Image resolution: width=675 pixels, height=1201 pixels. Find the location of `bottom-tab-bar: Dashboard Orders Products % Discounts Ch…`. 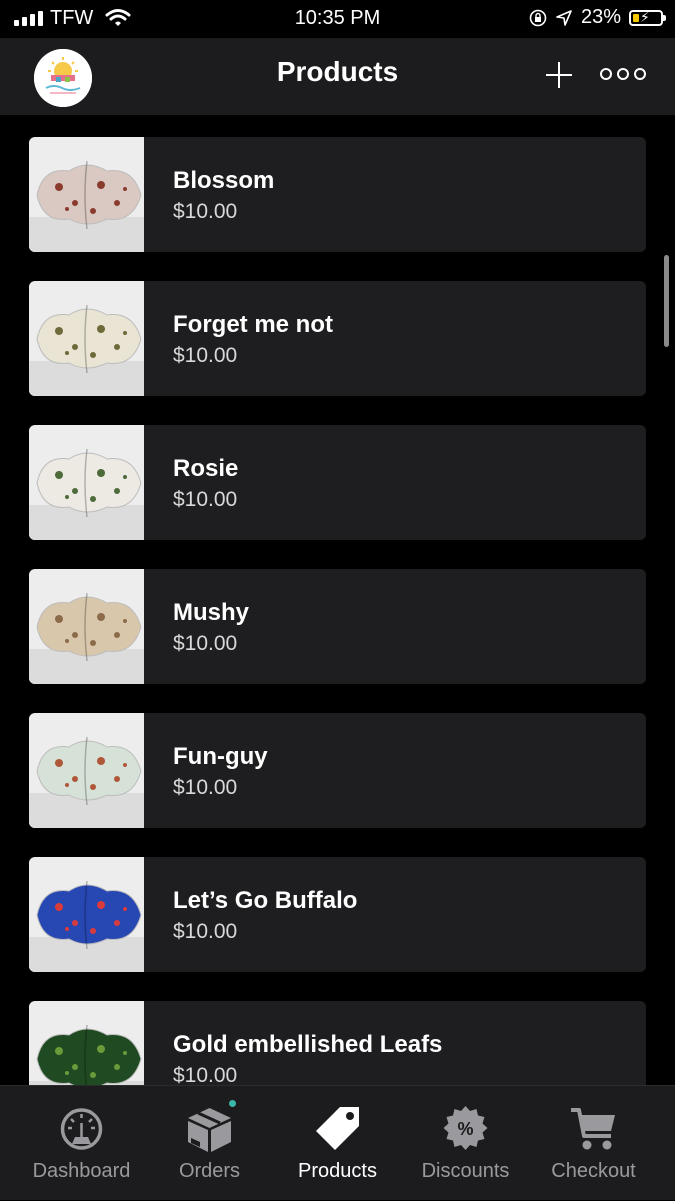

bottom-tab-bar: Dashboard Orders Products % Discounts Ch… is located at coordinates (337, 1142).